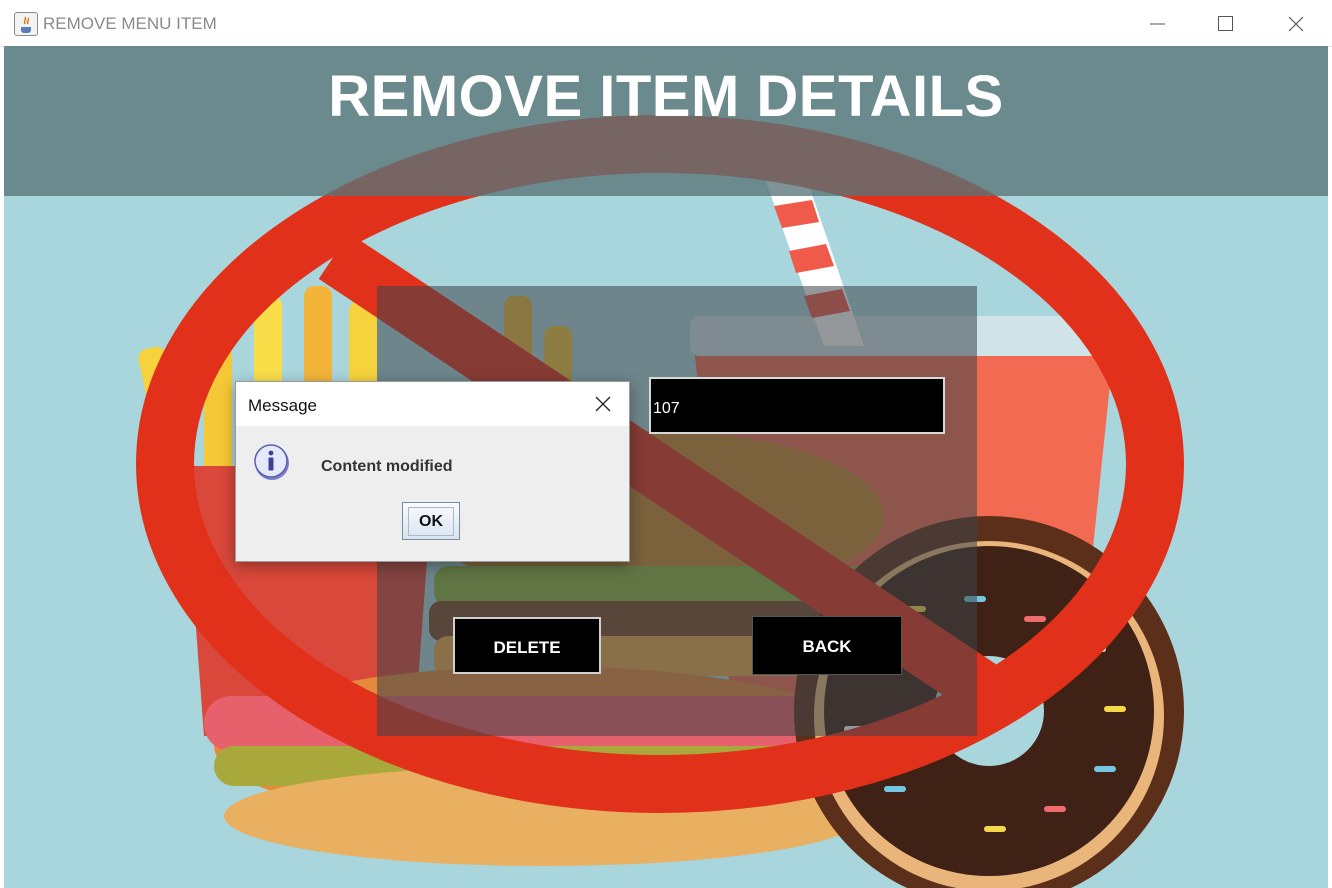  I want to click on java-app-icon, so click(26, 24).